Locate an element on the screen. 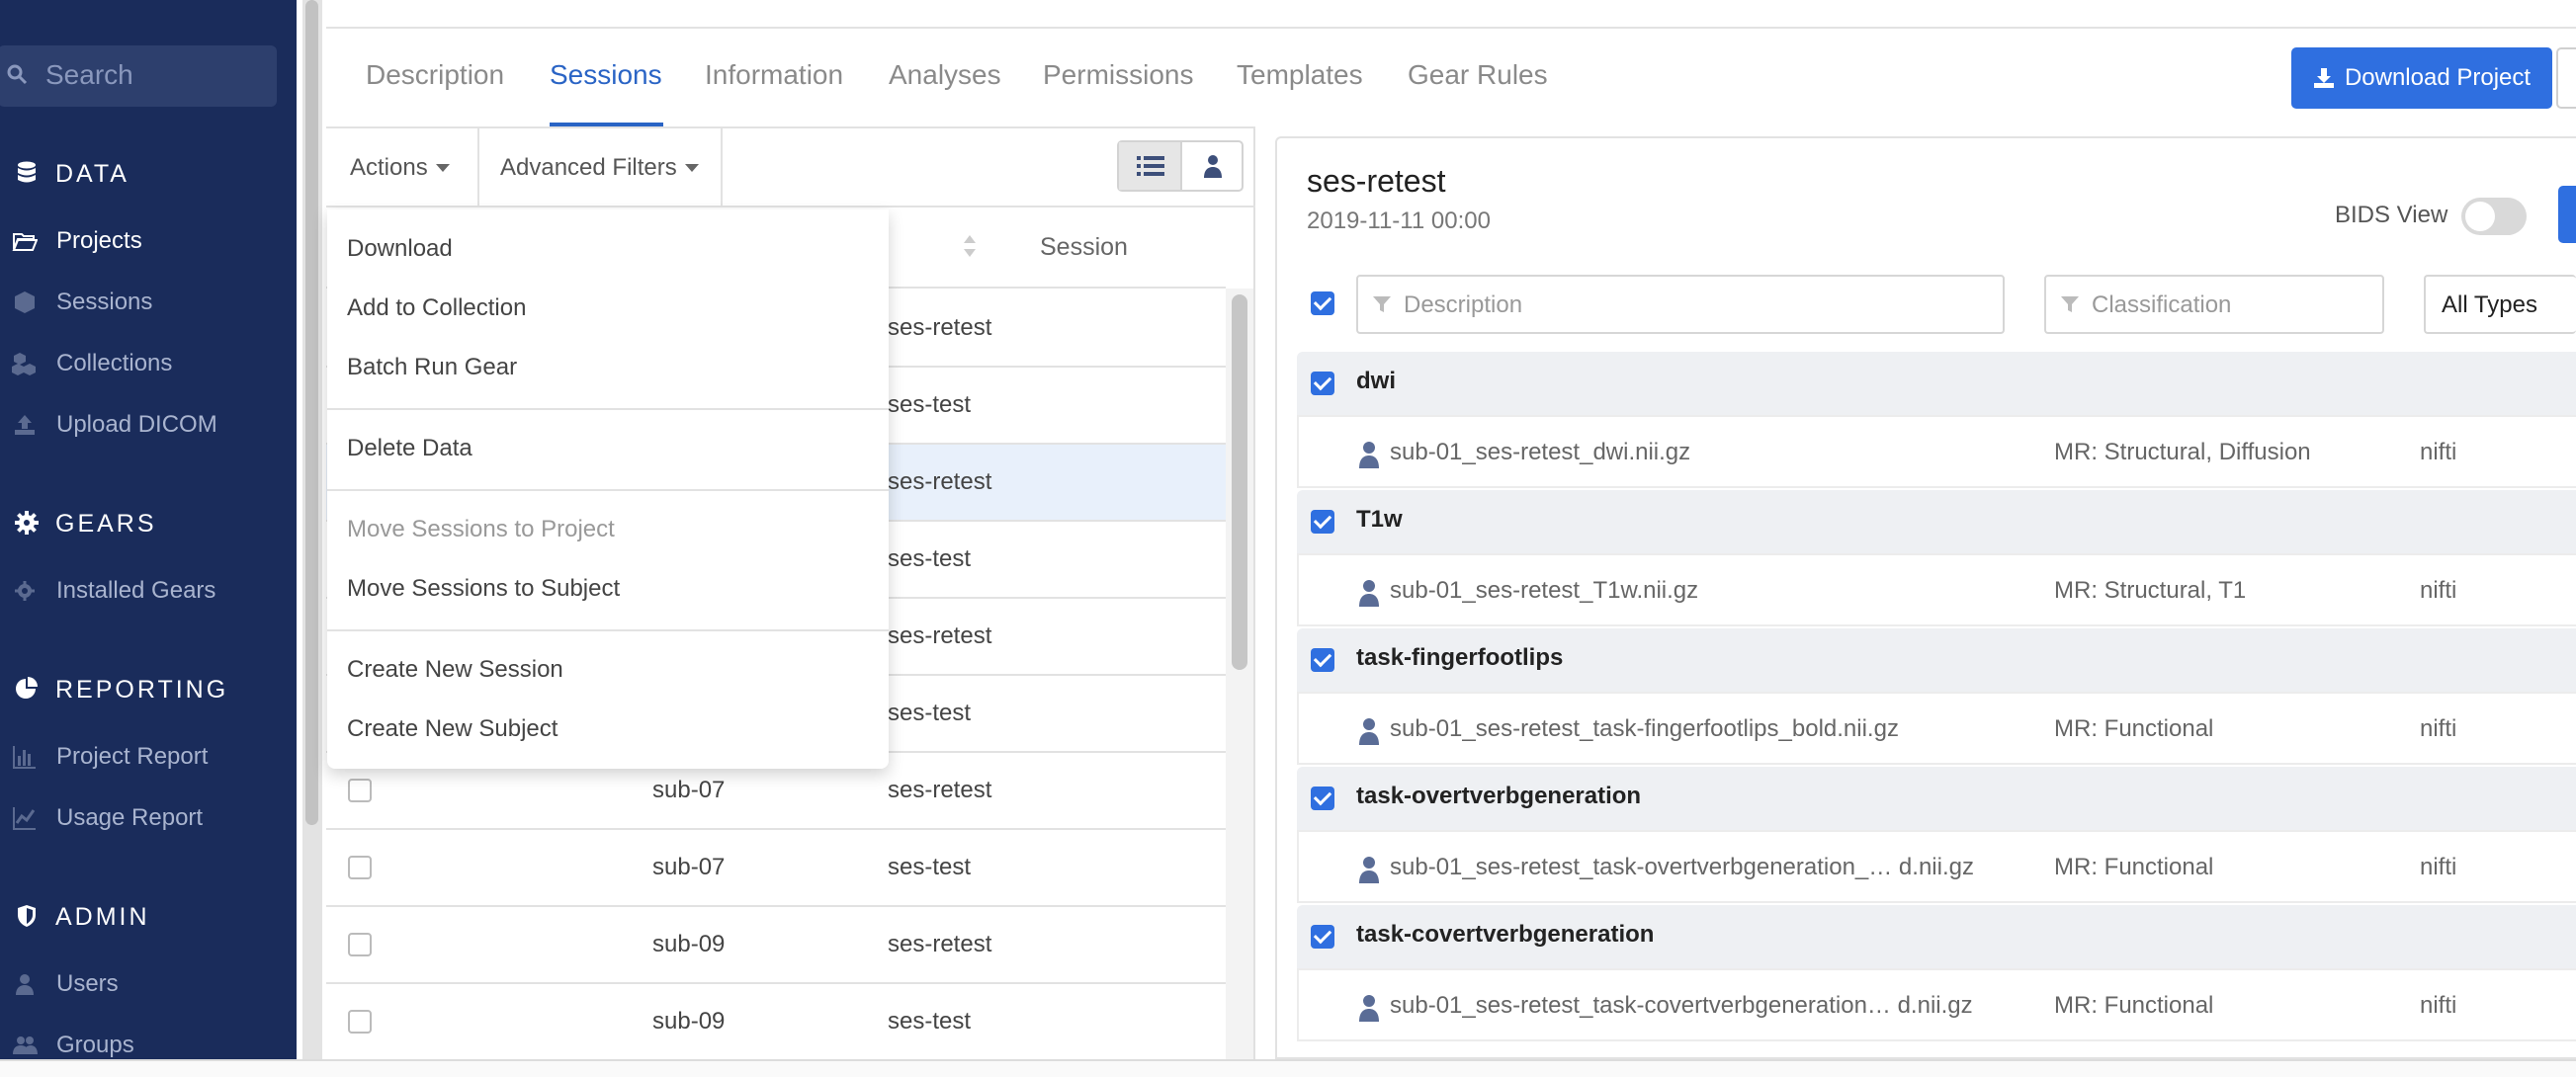 The image size is (2576, 1077). tab-description: Description is located at coordinates (435, 75).